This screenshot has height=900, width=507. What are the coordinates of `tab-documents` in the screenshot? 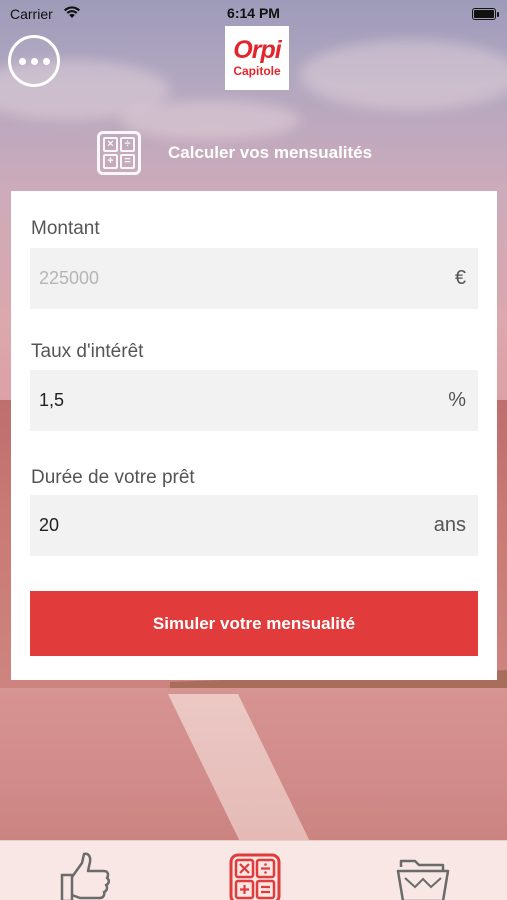 It's located at (423, 875).